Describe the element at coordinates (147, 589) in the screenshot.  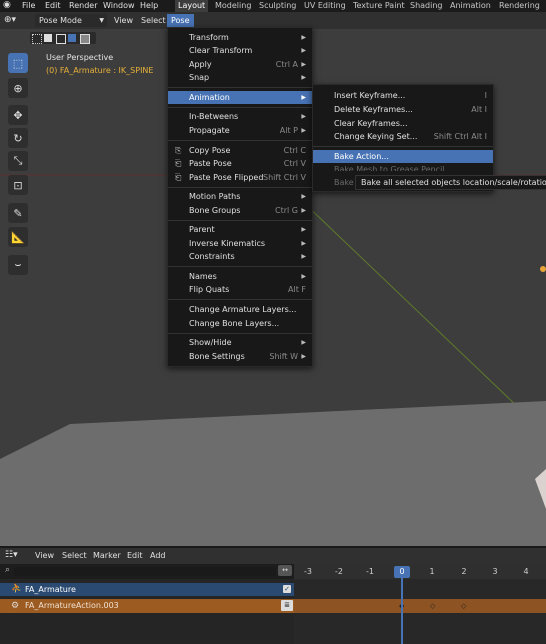
I see `channel-row-object: ⛹ FA_Armature ✓` at that location.